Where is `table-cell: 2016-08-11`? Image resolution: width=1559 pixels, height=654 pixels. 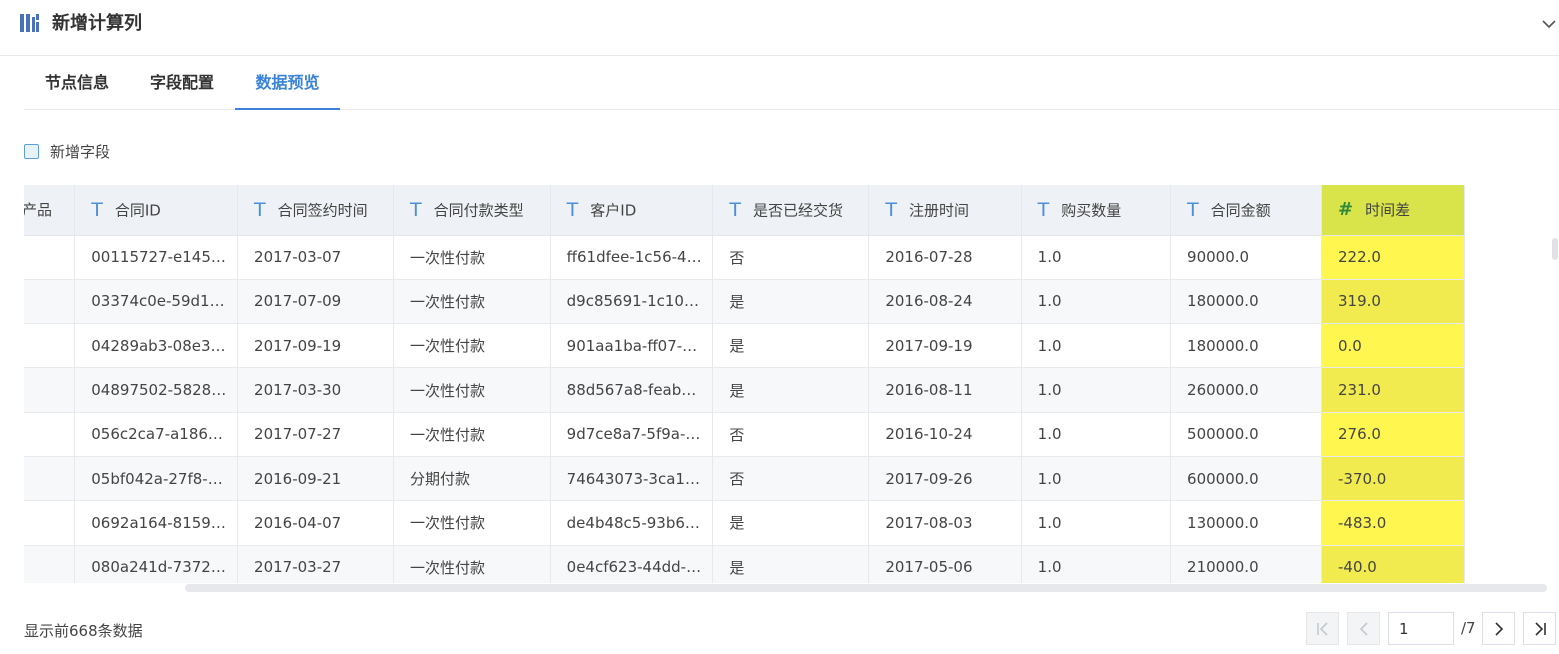
table-cell: 2016-08-11 is located at coordinates (945, 390).